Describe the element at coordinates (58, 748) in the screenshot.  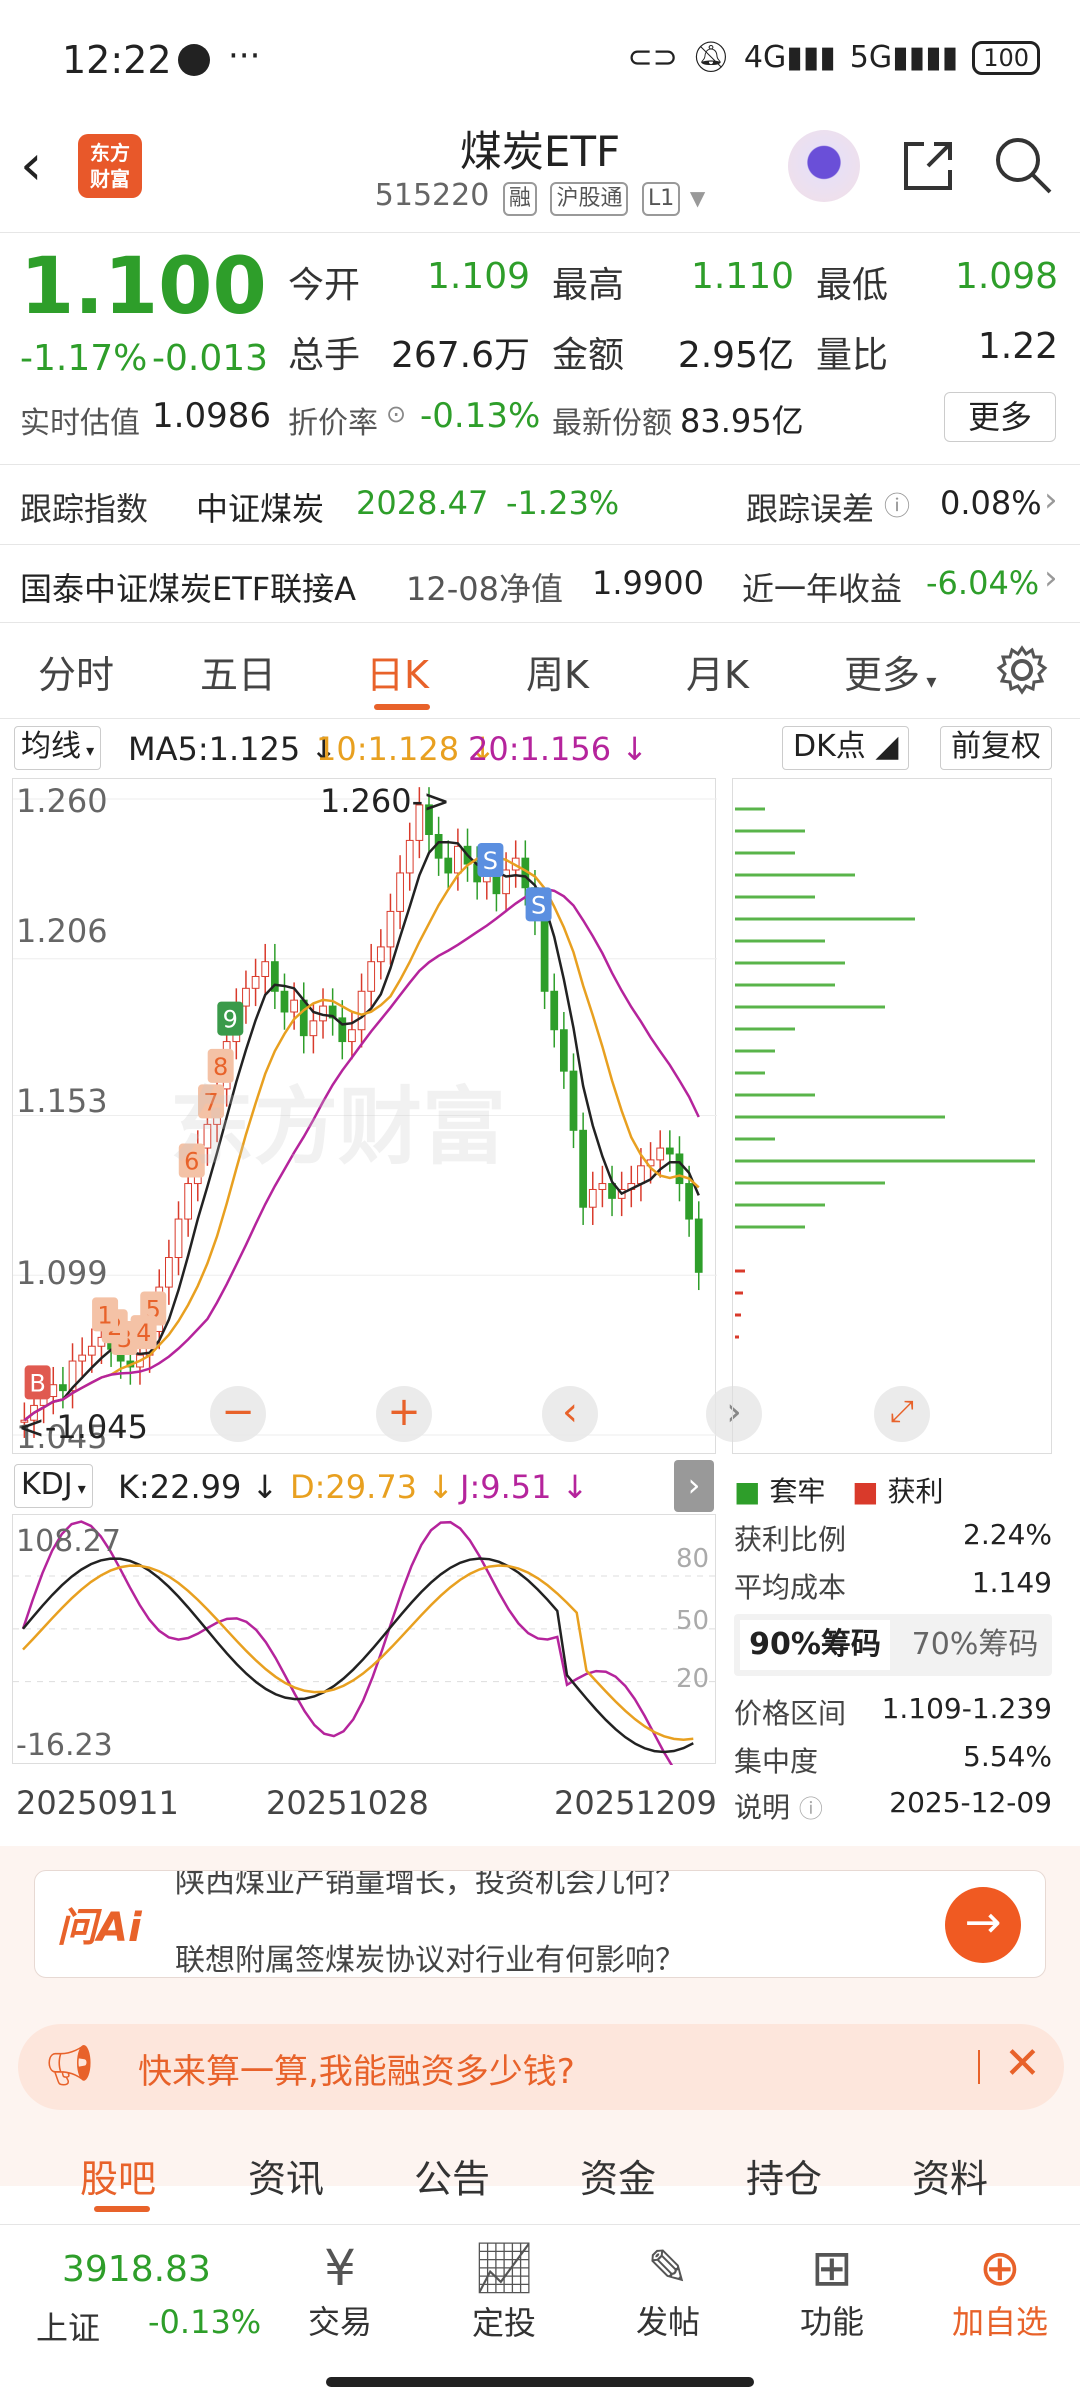
I see `ma-selector: 均线 ▾` at that location.